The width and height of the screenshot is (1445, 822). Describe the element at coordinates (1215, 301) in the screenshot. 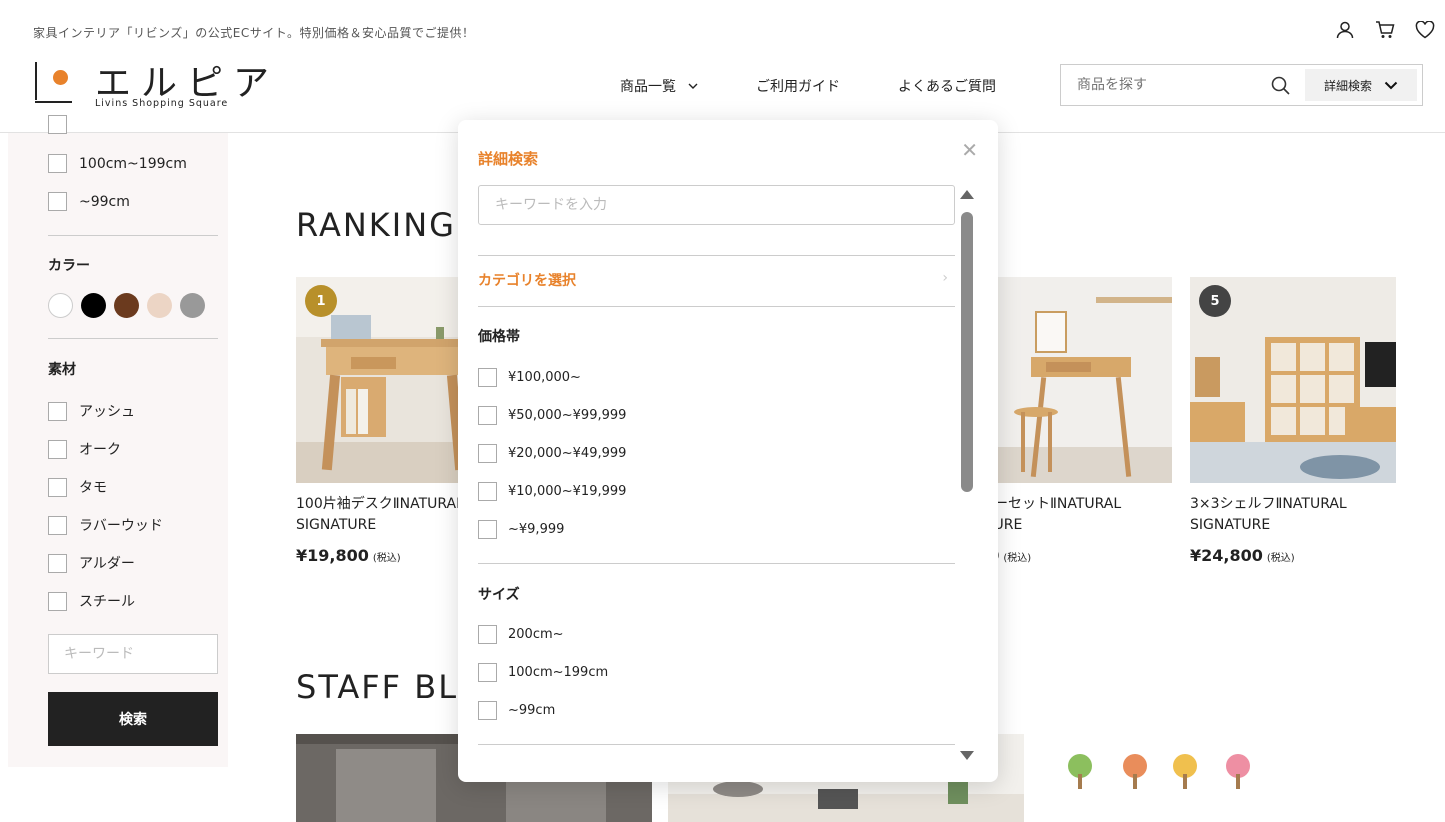

I see `rank-badge: 5` at that location.